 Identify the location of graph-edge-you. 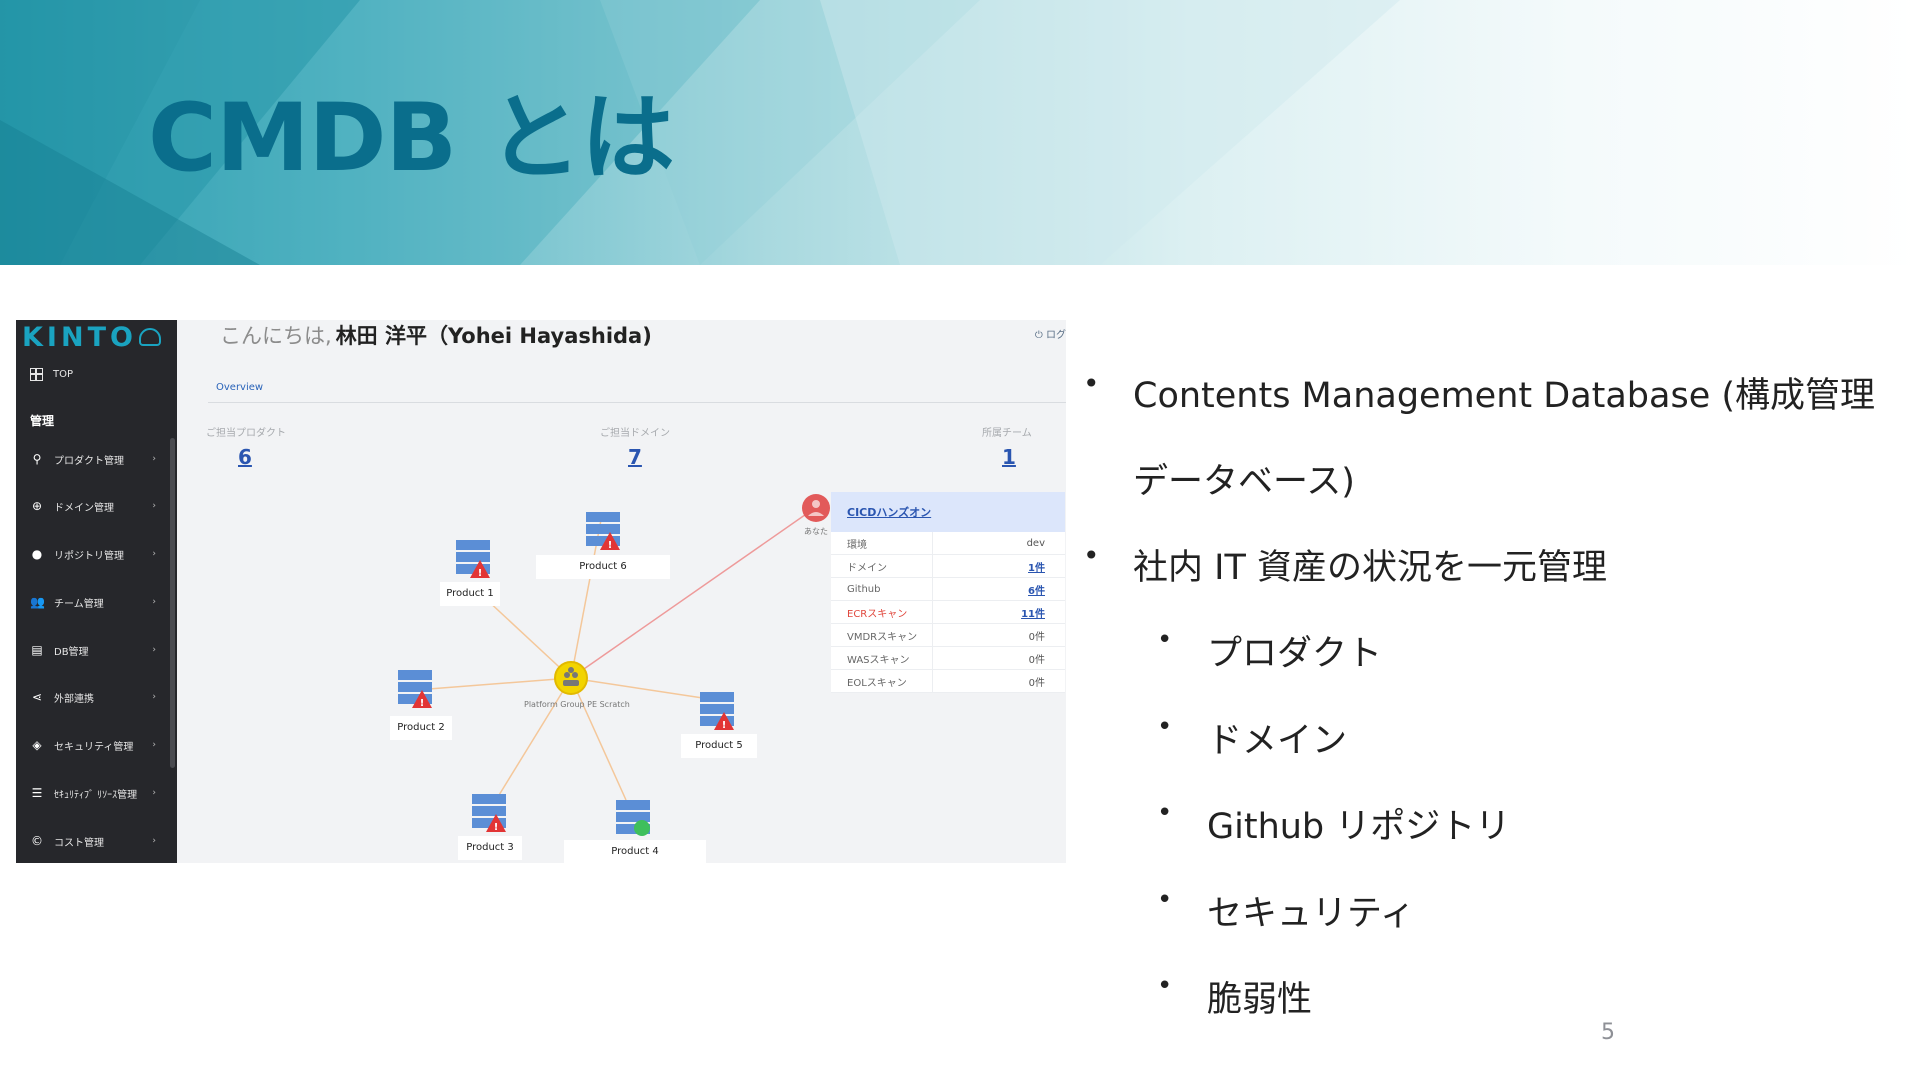
(691, 594).